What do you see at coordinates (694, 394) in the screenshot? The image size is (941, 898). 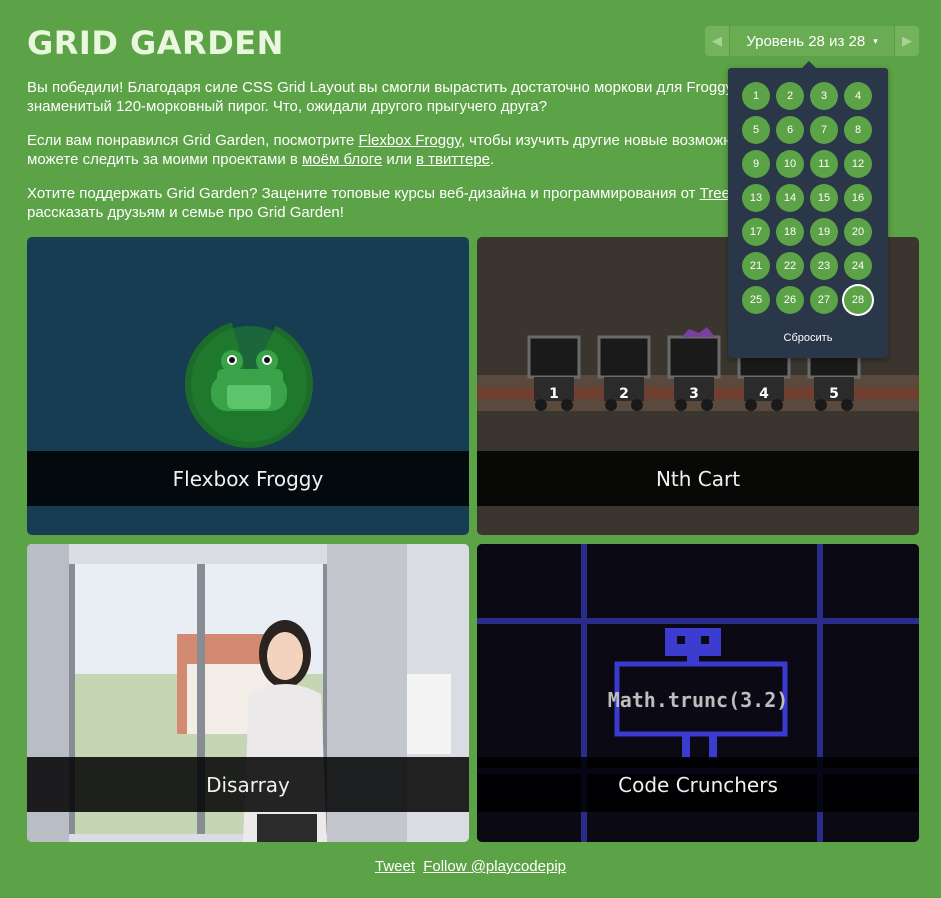 I see `cart-number: 3` at bounding box center [694, 394].